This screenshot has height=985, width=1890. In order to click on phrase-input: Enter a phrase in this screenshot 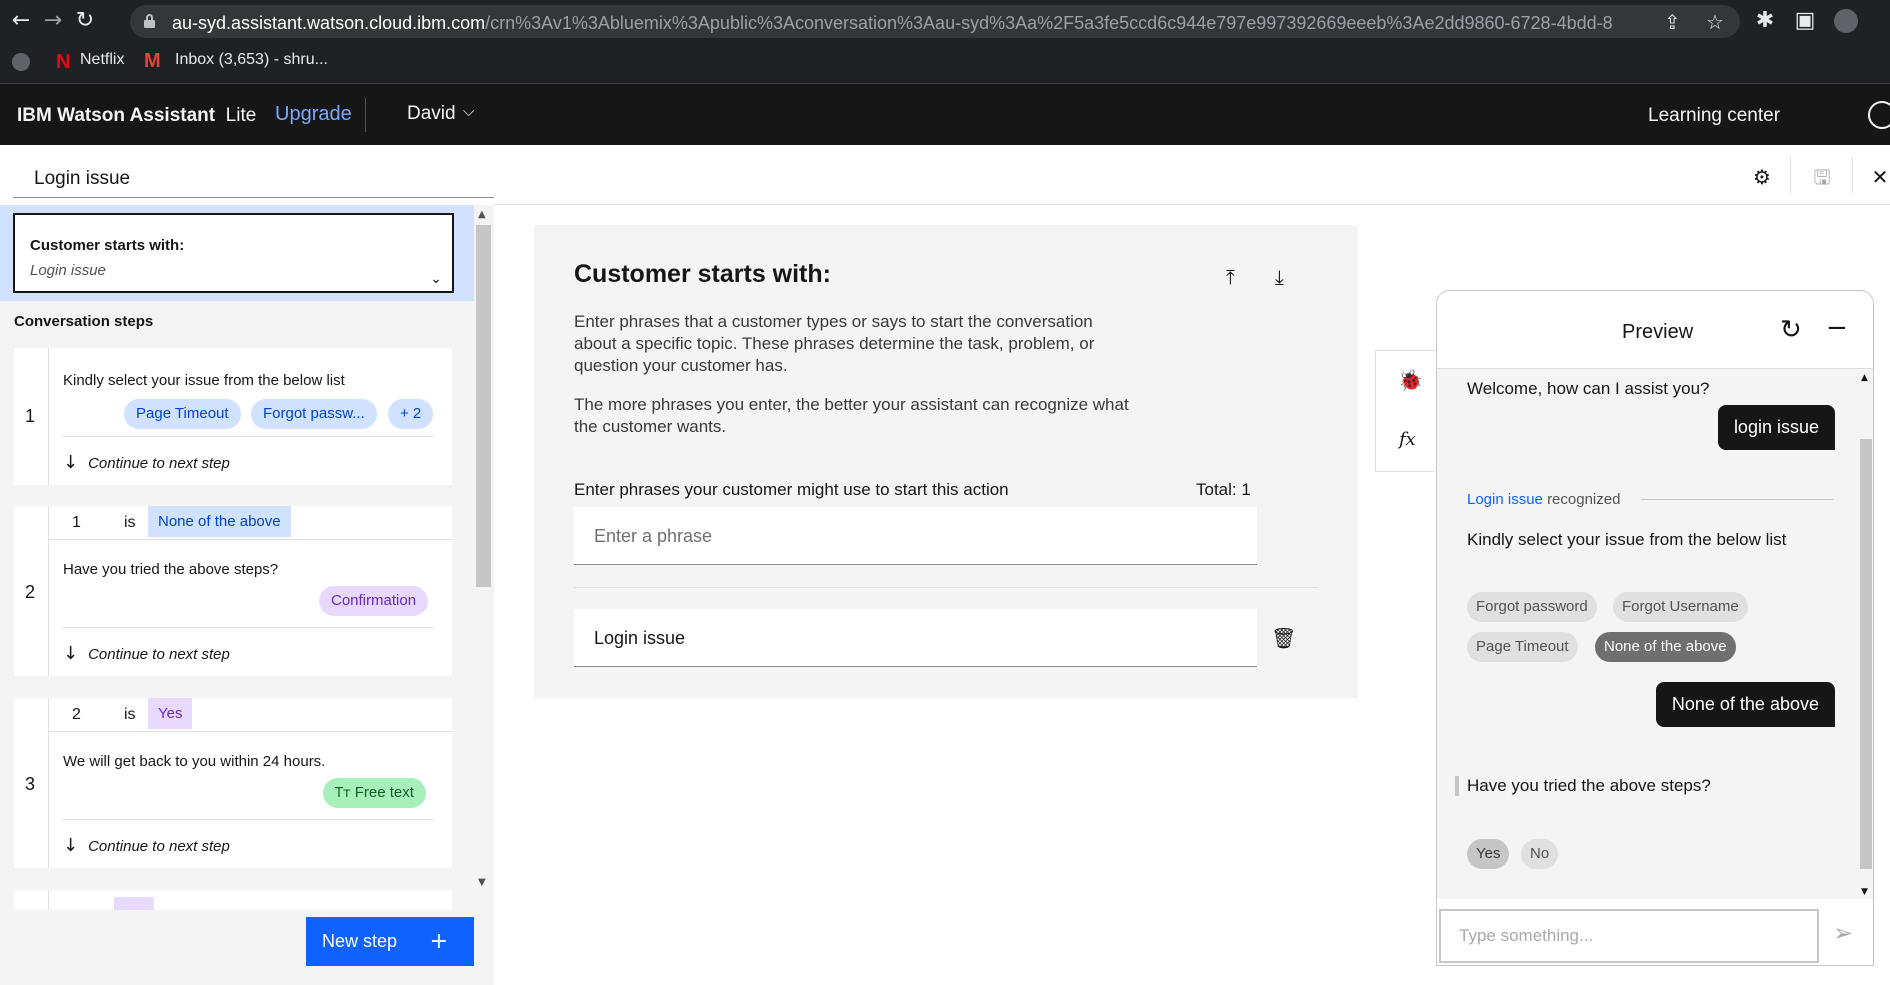, I will do `click(915, 536)`.